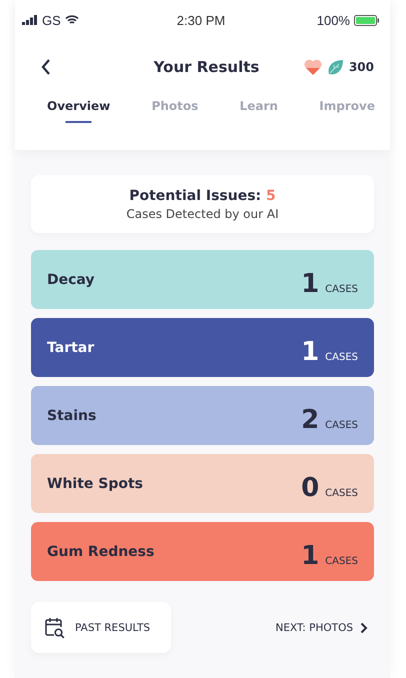  I want to click on chevron-right-icon, so click(364, 628).